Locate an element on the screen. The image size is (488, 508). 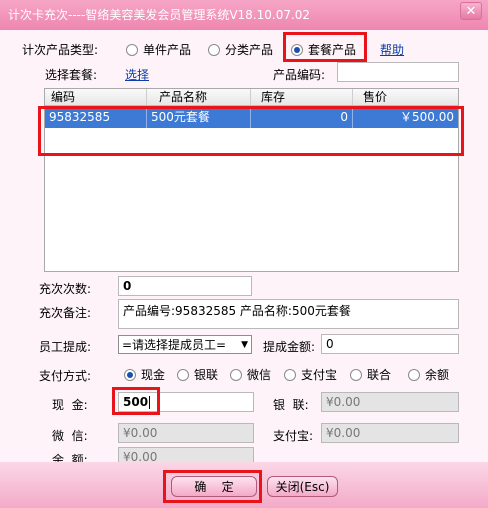
help-link: 帮助 is located at coordinates (392, 49).